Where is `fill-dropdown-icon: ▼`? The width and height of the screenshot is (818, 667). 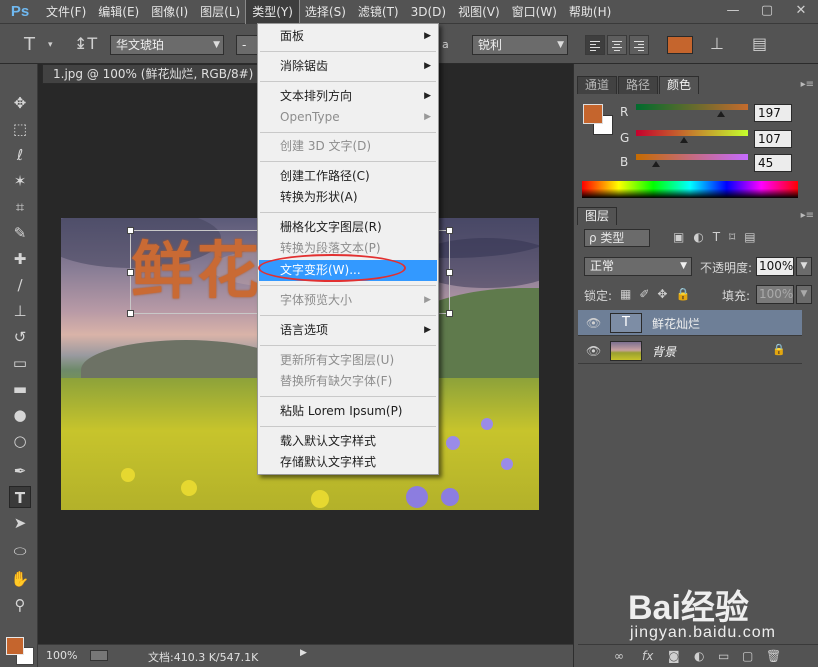
fill-dropdown-icon: ▼ is located at coordinates (804, 294).